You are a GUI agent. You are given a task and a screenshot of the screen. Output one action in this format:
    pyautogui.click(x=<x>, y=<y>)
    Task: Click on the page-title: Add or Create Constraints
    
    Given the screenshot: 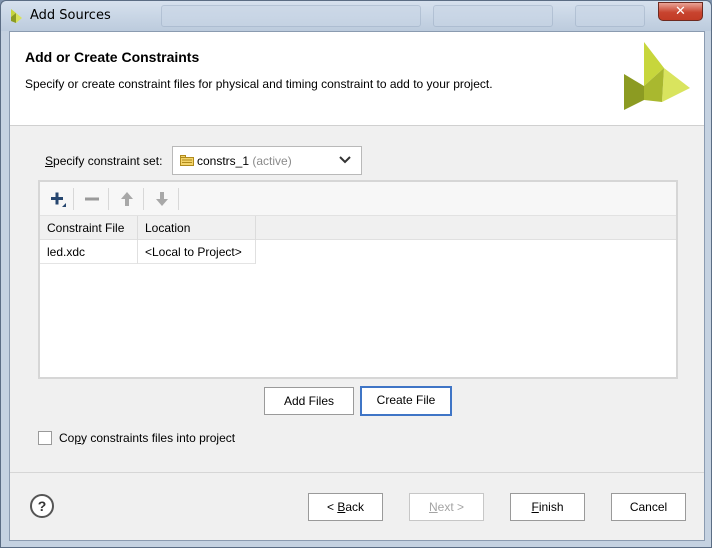 What is the action you would take?
    pyautogui.click(x=112, y=57)
    